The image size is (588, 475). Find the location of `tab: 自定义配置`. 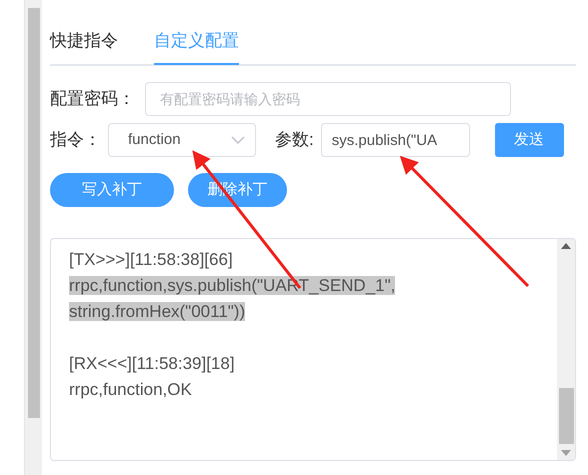

tab: 自定义配置 is located at coordinates (196, 46).